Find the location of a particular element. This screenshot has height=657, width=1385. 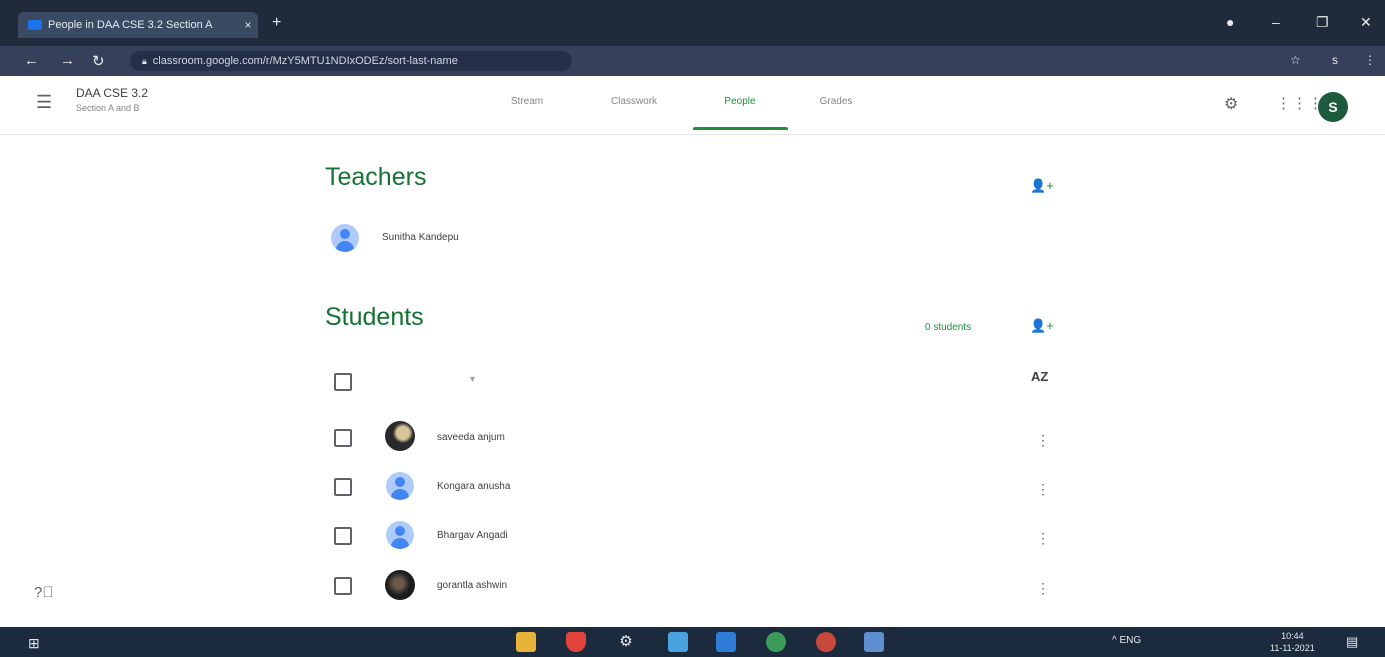

account-avatar: S is located at coordinates (1333, 107).